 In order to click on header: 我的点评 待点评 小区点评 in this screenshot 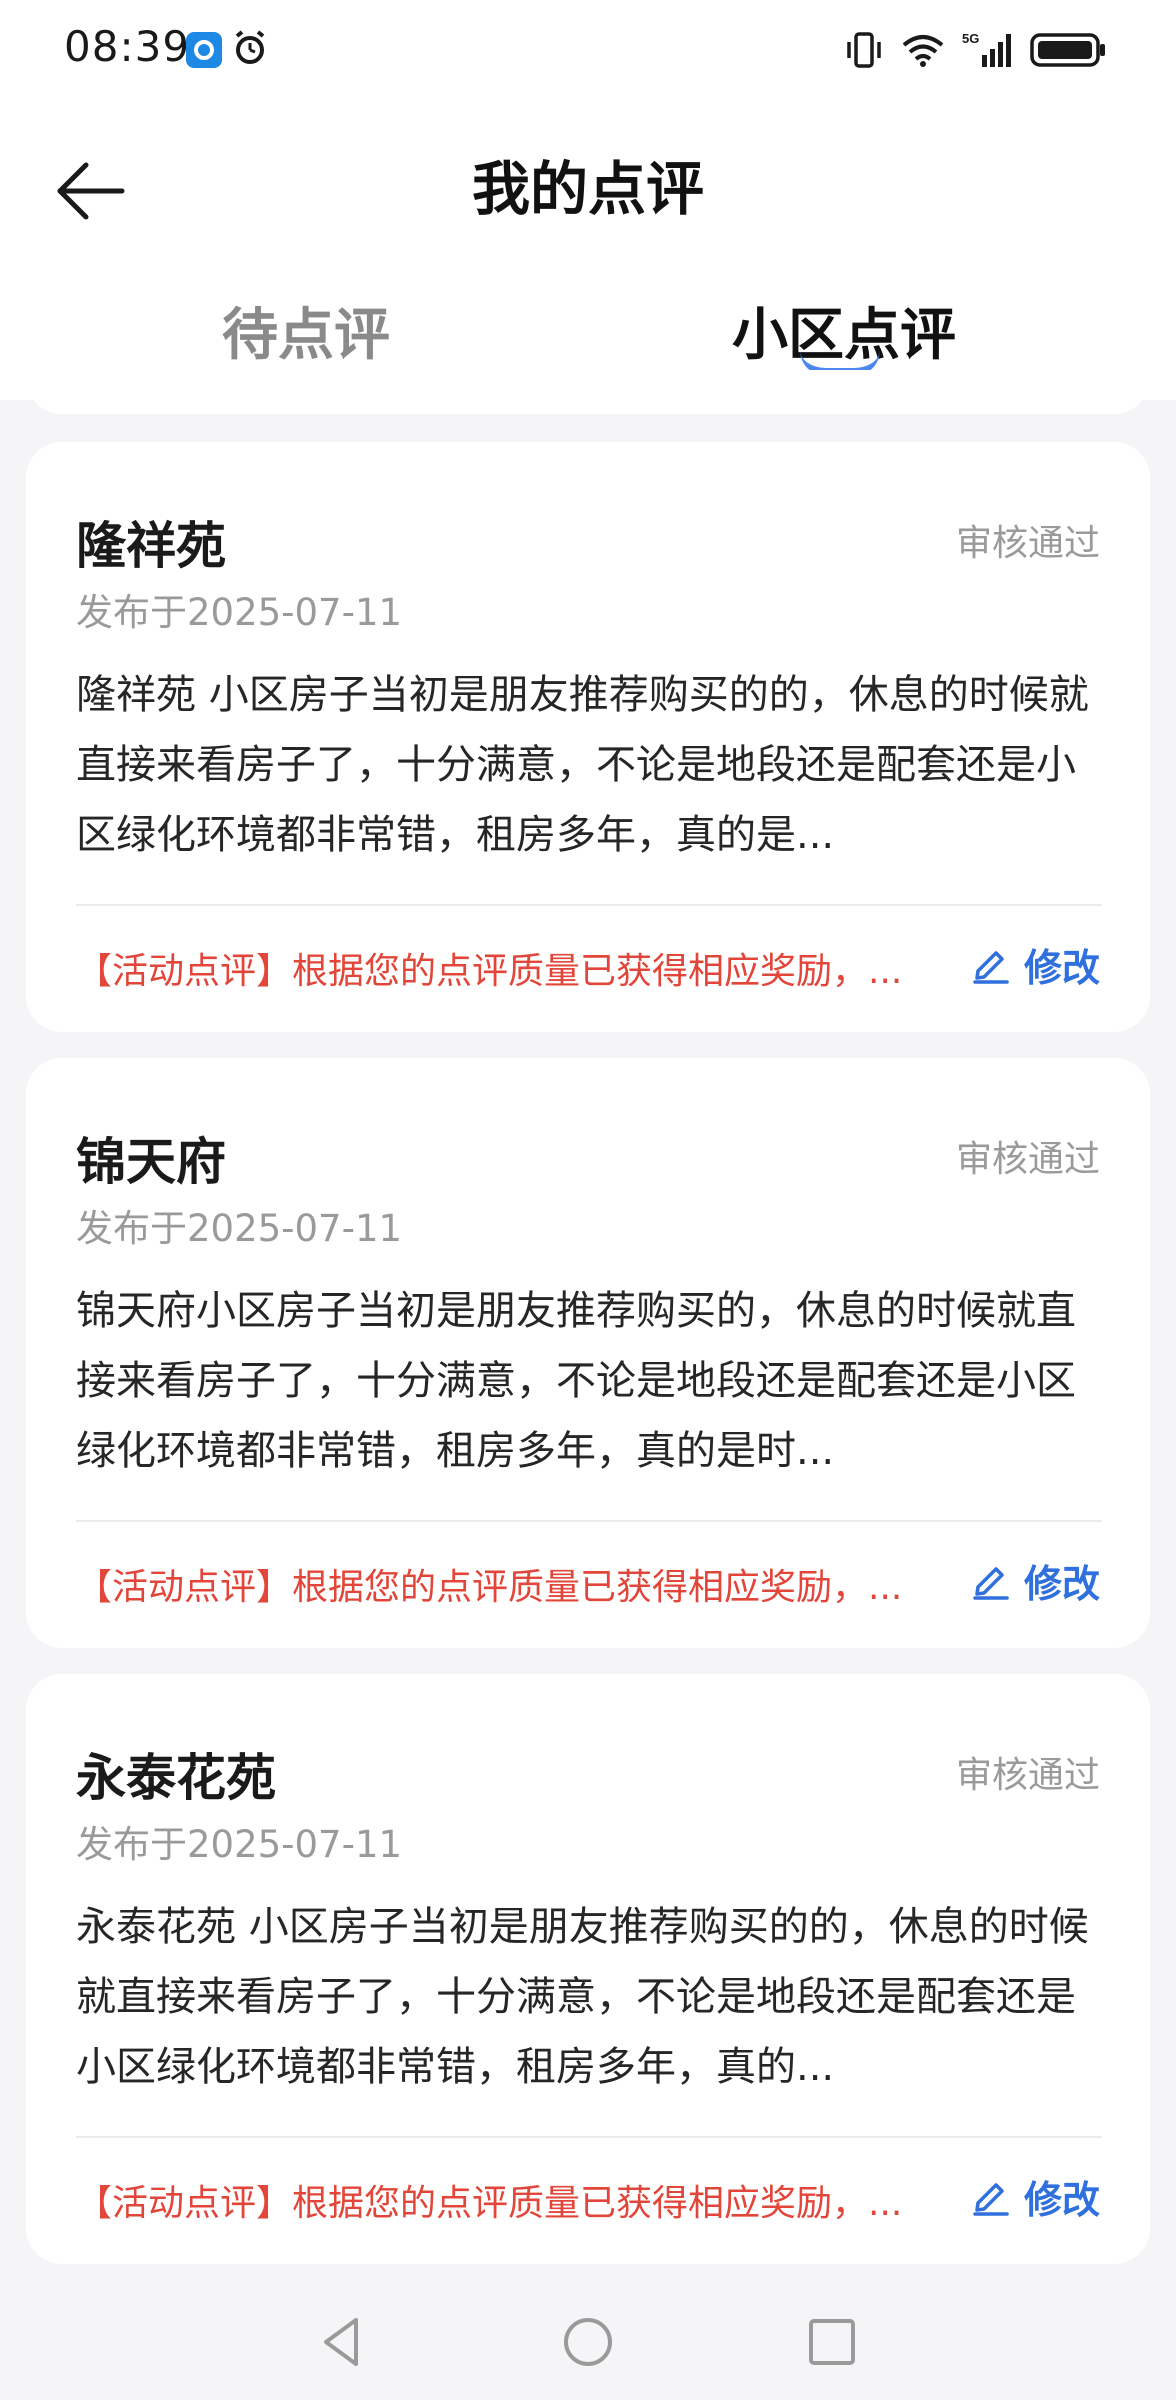, I will do `click(588, 250)`.